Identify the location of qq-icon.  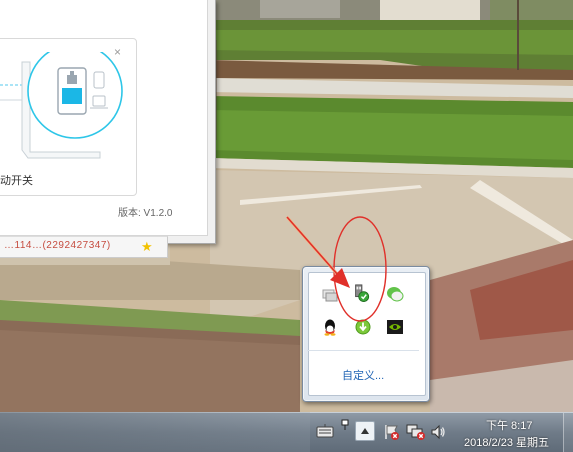
(330, 327).